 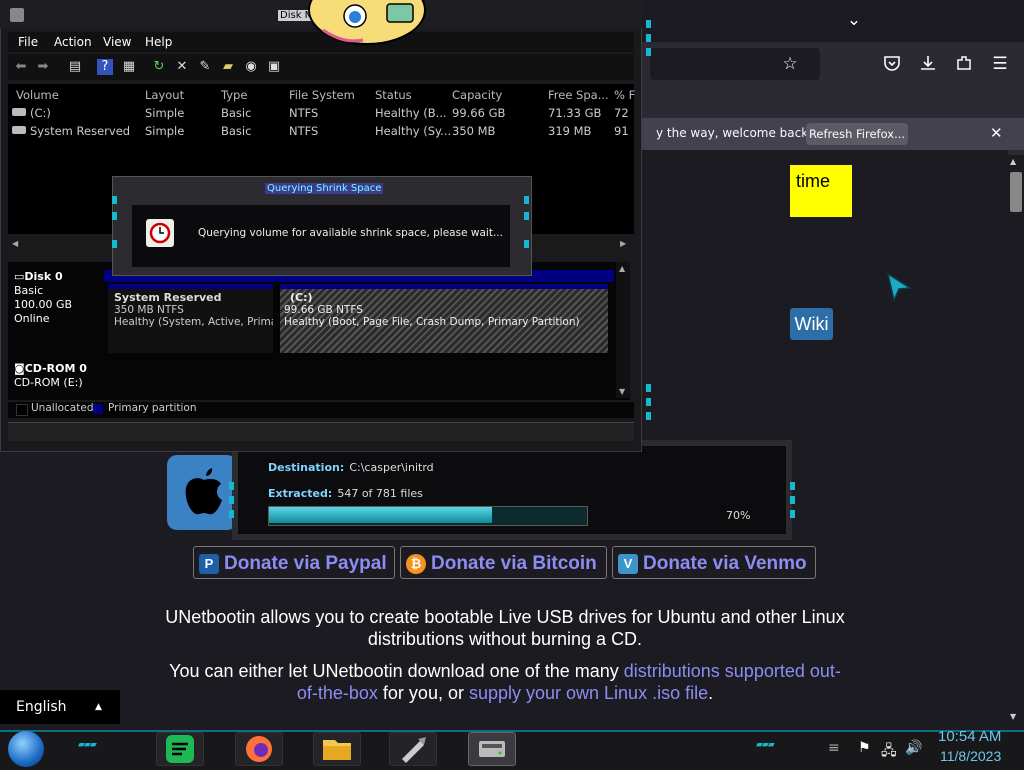 I want to click on partition-size: 350 MB NTFS, so click(x=149, y=310).